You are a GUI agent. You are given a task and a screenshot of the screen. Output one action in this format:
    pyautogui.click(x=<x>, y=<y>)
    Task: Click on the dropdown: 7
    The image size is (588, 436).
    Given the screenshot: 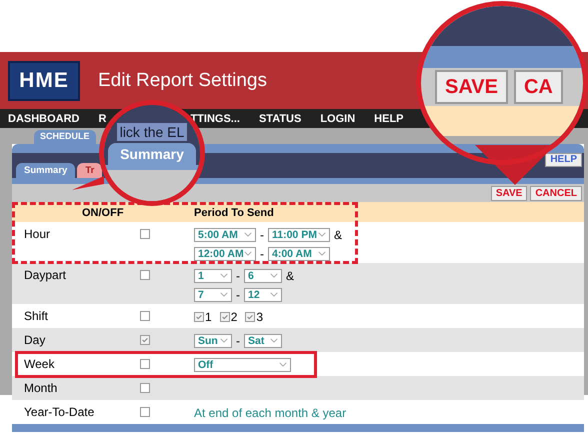 What is the action you would take?
    pyautogui.click(x=213, y=295)
    